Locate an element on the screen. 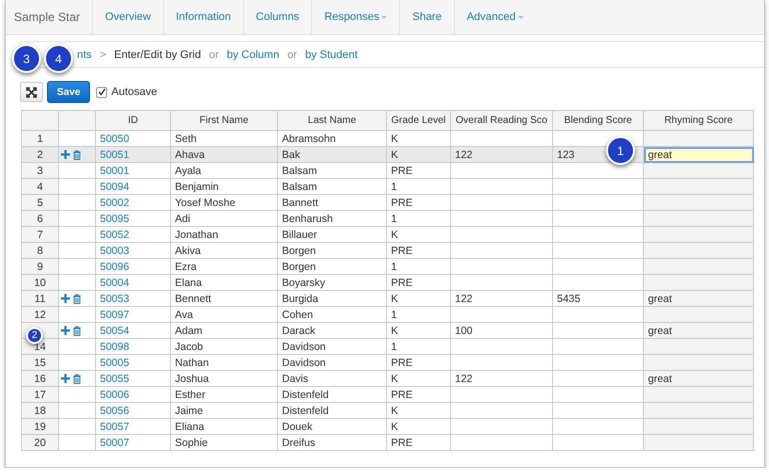 Image resolution: width=769 pixels, height=473 pixels. callout-badge: 1 is located at coordinates (620, 150).